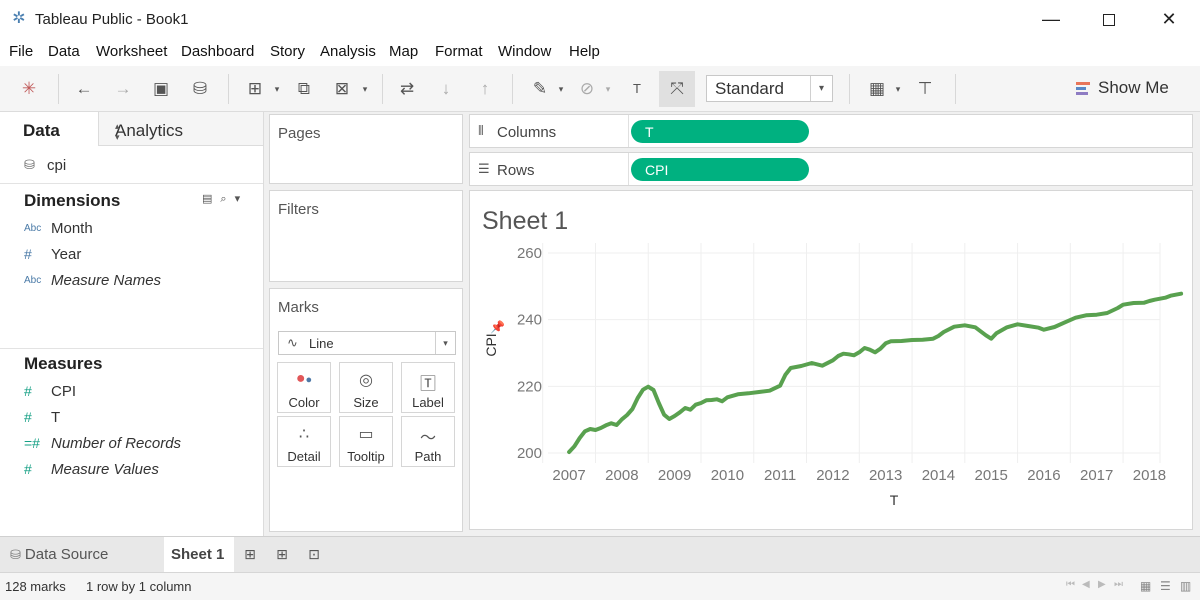  What do you see at coordinates (84, 89) in the screenshot?
I see `undo-icon: ←` at bounding box center [84, 89].